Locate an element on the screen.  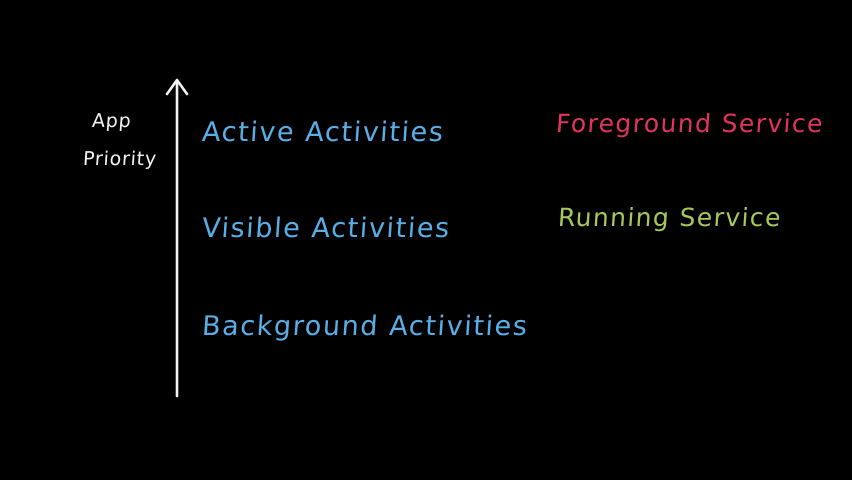
activity-visible: Visible Activities is located at coordinates (326, 228).